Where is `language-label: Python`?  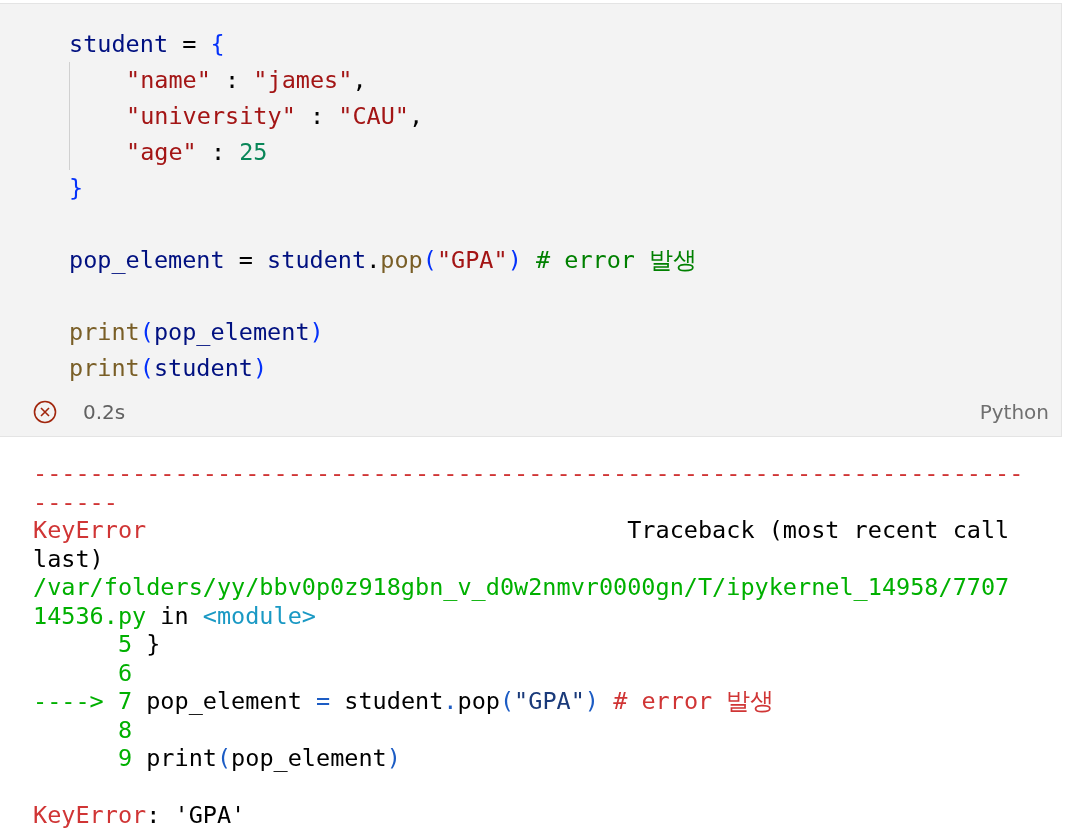 language-label: Python is located at coordinates (1014, 412).